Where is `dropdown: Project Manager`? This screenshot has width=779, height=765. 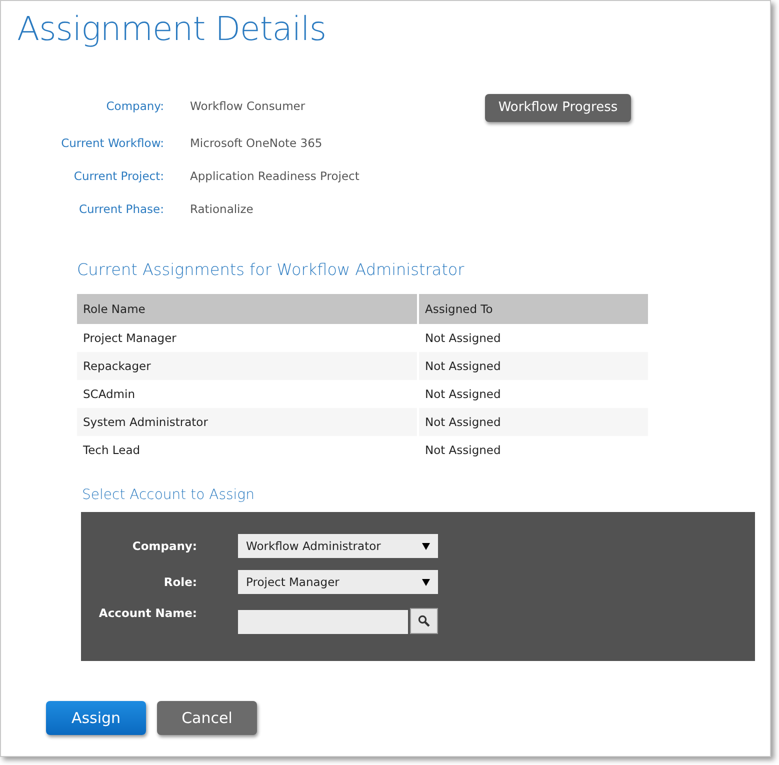
dropdown: Project Manager is located at coordinates (338, 582).